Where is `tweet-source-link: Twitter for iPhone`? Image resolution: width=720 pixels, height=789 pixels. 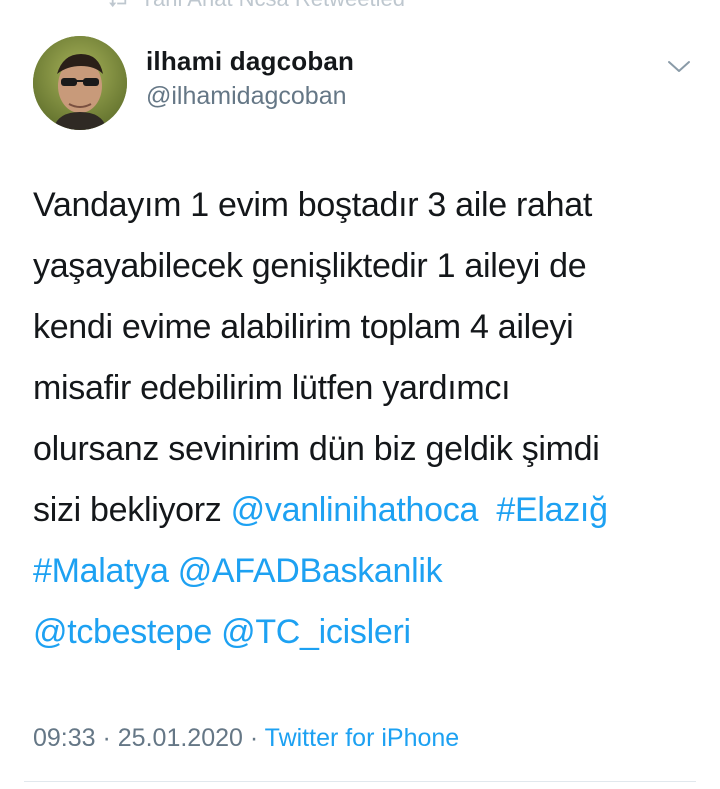 tweet-source-link: Twitter for iPhone is located at coordinates (362, 738).